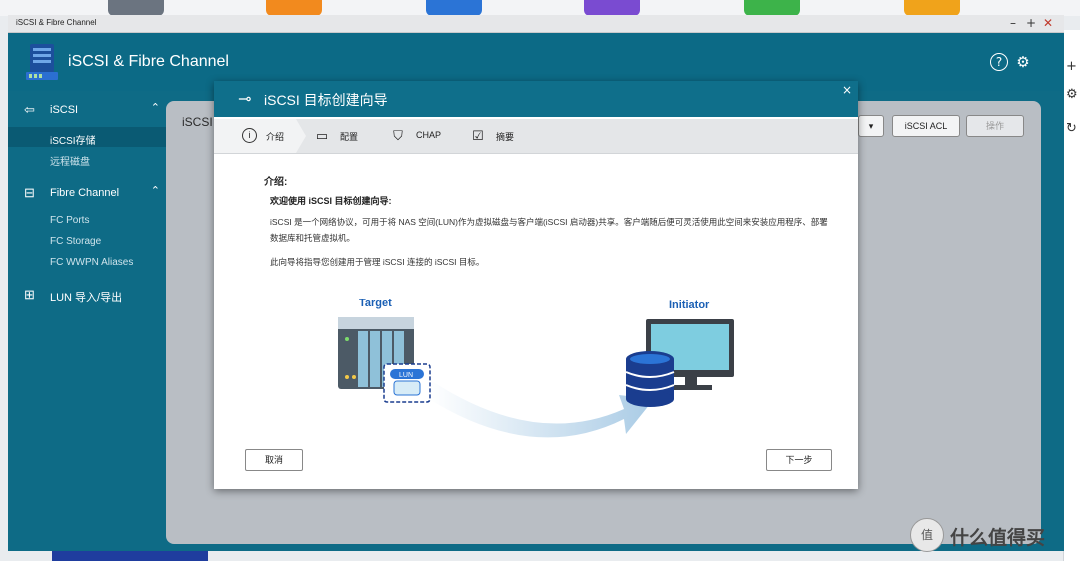 This screenshot has width=1080, height=561. I want to click on add-icon: +, so click(1072, 67).